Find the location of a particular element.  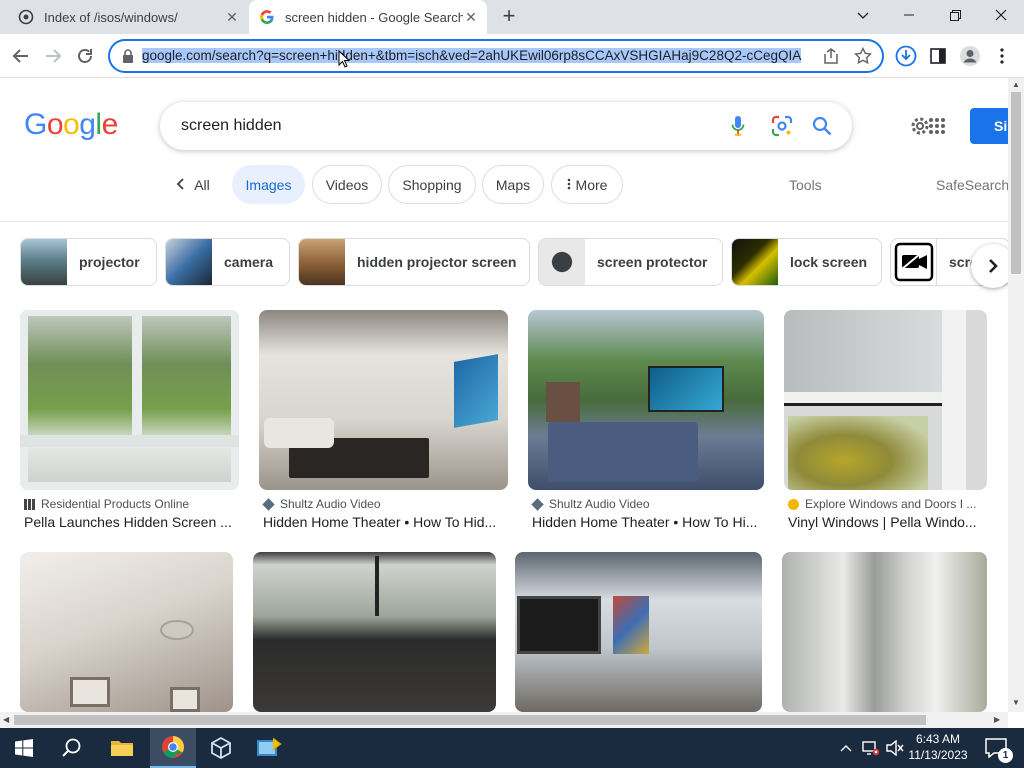

chevron-left-icon is located at coordinates (180, 185).